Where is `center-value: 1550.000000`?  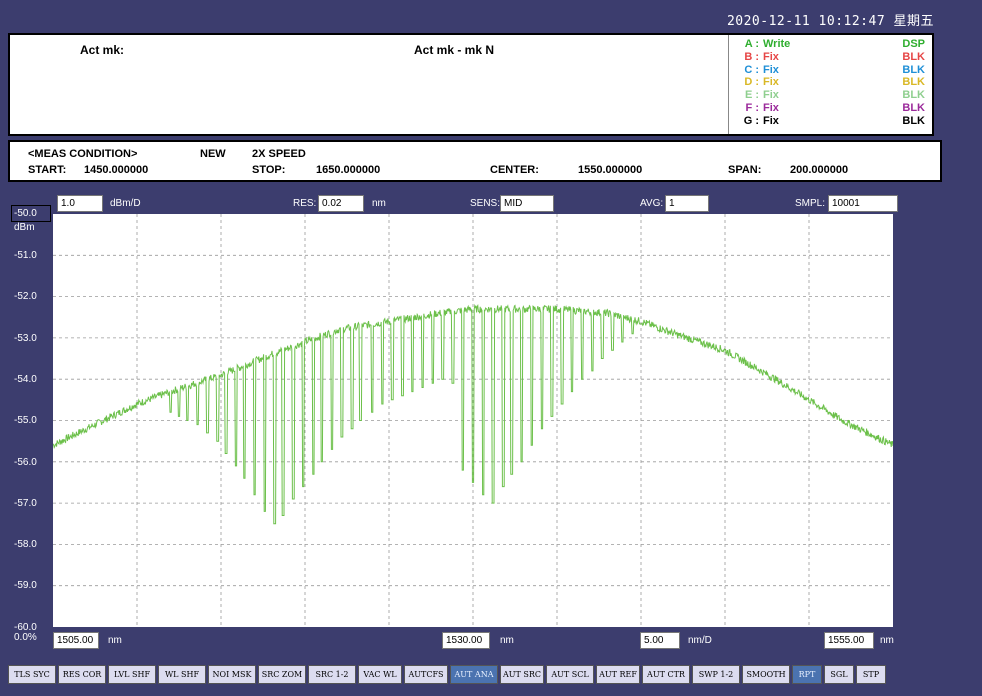 center-value: 1550.000000 is located at coordinates (610, 170).